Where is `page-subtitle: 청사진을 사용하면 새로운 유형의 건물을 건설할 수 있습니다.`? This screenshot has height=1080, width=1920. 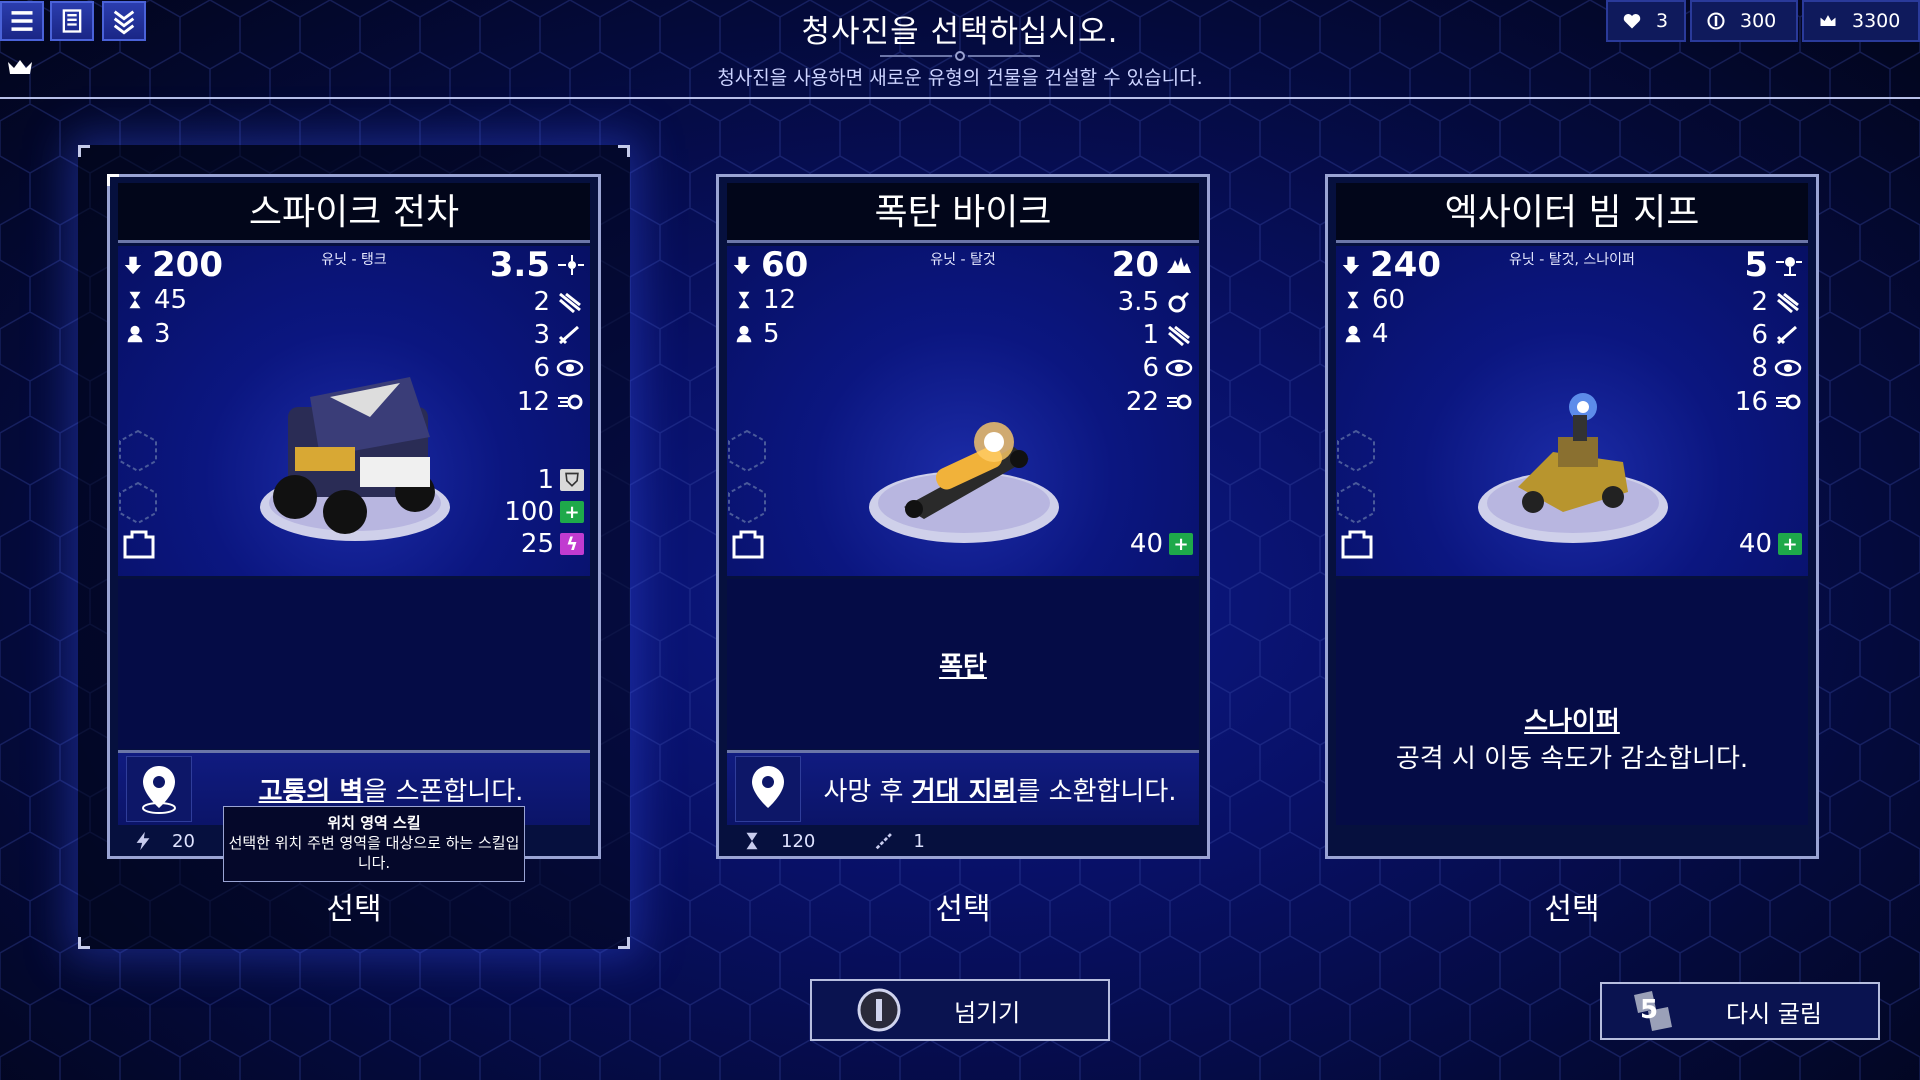 page-subtitle: 청사진을 사용하면 새로운 유형의 건물을 건설할 수 있습니다. is located at coordinates (960, 78).